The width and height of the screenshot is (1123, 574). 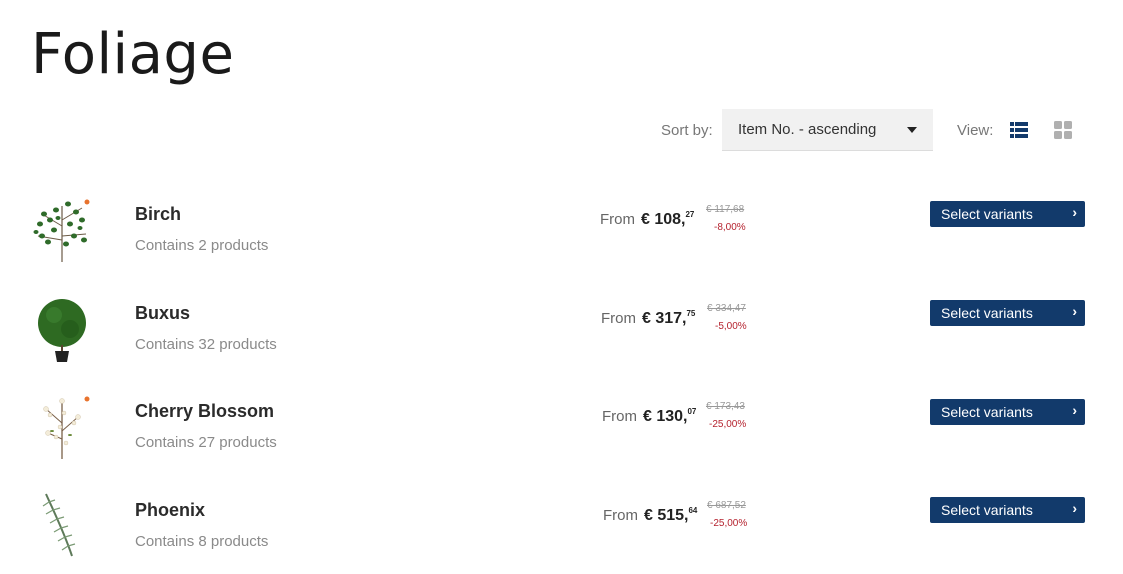 I want to click on product-price: From € 108,27, so click(x=647, y=219).